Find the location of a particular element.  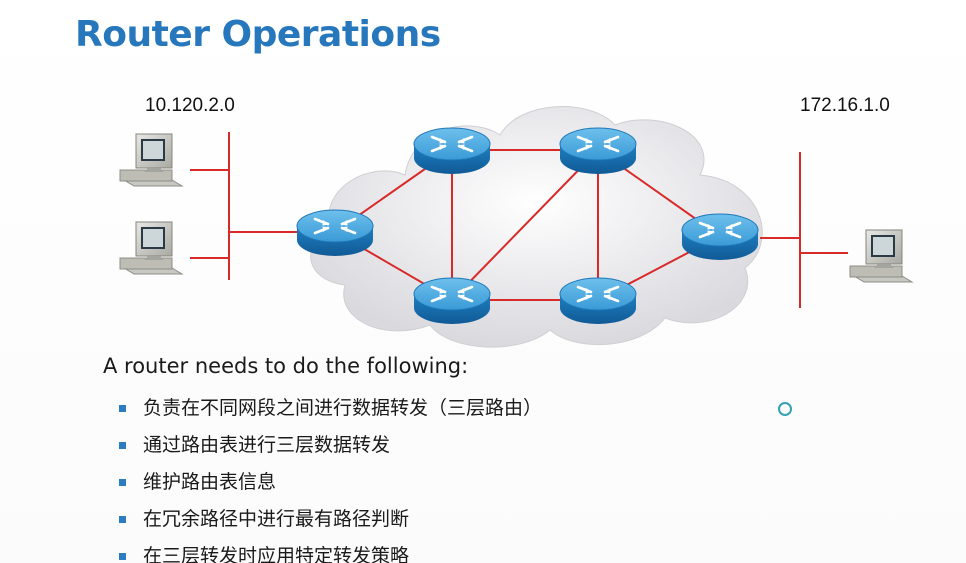

list-item: 负责在不同网段之间进行数据转发（三层路由） is located at coordinates (330, 408).